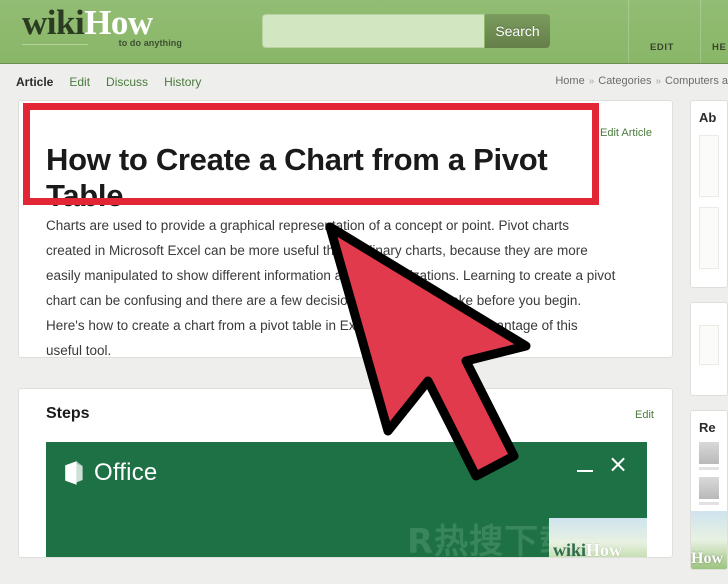 This screenshot has width=728, height=584. I want to click on logo-how-text: How, so click(118, 22).